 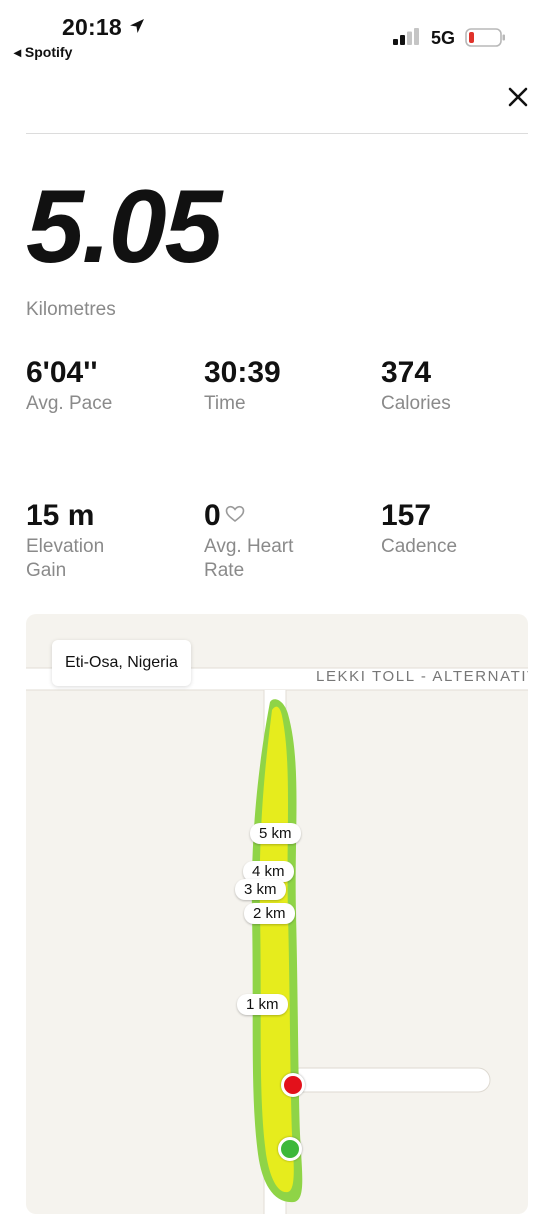 I want to click on close-icon, so click(x=518, y=97).